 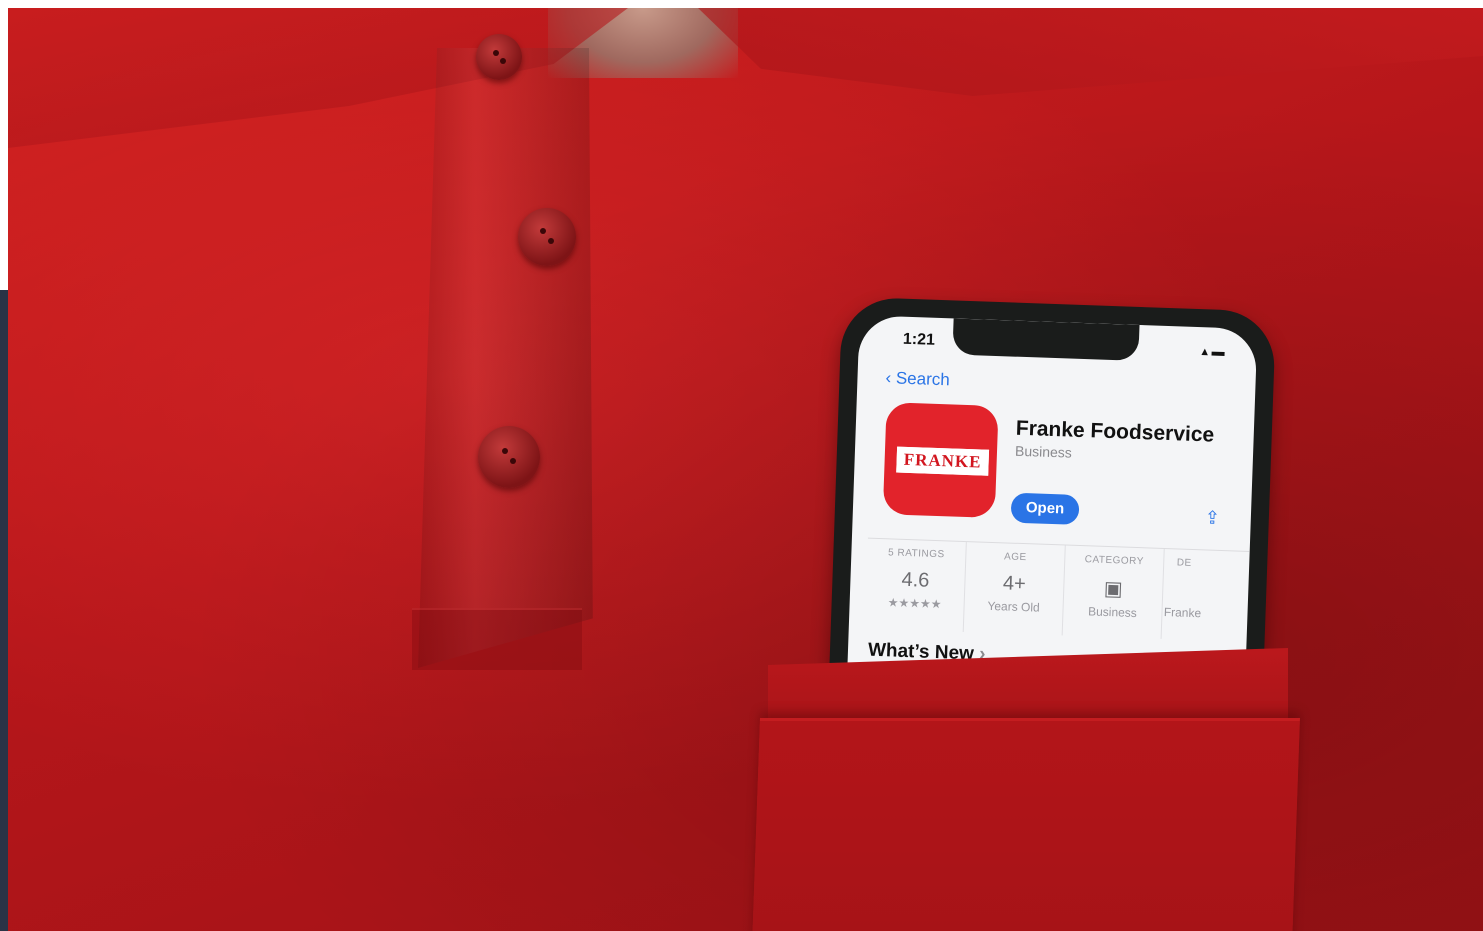 I want to click on collar-right, so click(x=1090, y=52).